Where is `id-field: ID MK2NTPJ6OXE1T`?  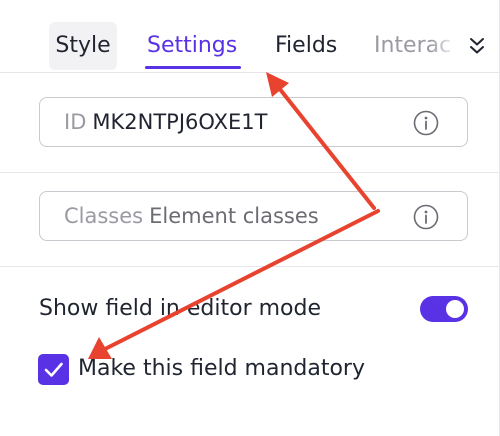 id-field: ID MK2NTPJ6OXE1T is located at coordinates (253, 122).